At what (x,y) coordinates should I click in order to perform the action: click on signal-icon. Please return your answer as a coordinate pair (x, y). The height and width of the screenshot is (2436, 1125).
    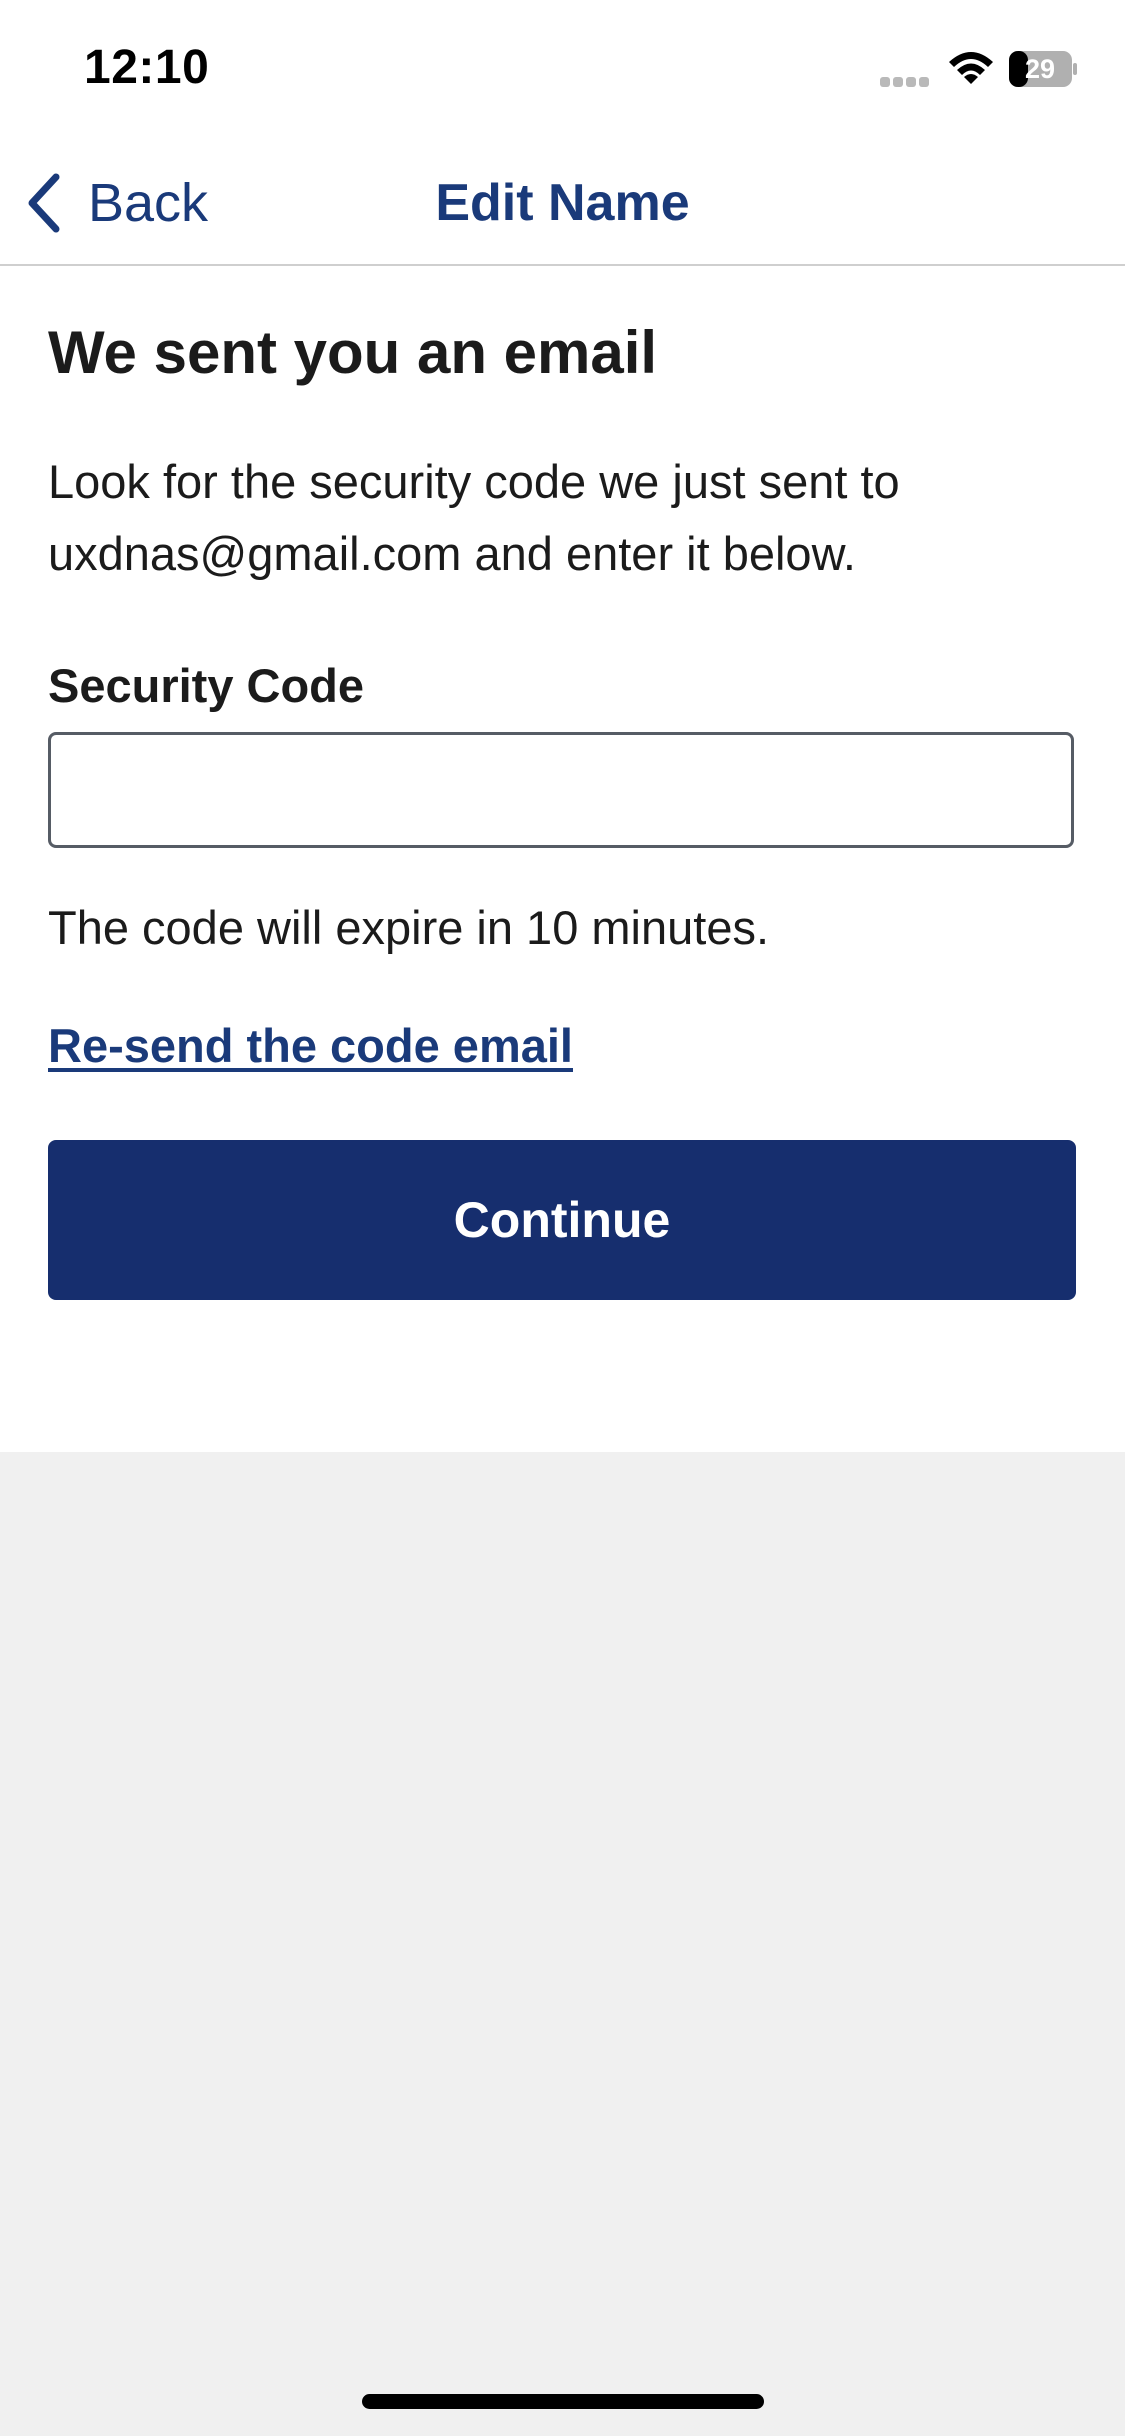
    Looking at the image, I should click on (907, 81).